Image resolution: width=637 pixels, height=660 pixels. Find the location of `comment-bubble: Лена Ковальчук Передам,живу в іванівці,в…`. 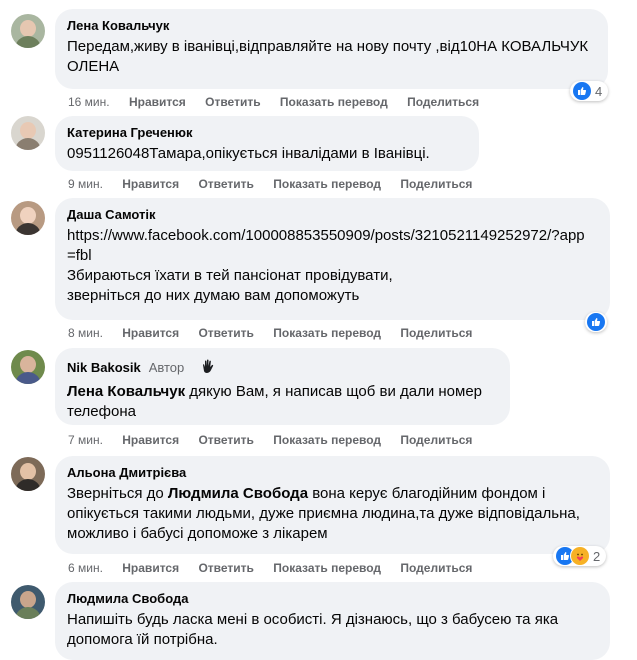

comment-bubble: Лена Ковальчук Передам,живу в іванівці,в… is located at coordinates (331, 49).